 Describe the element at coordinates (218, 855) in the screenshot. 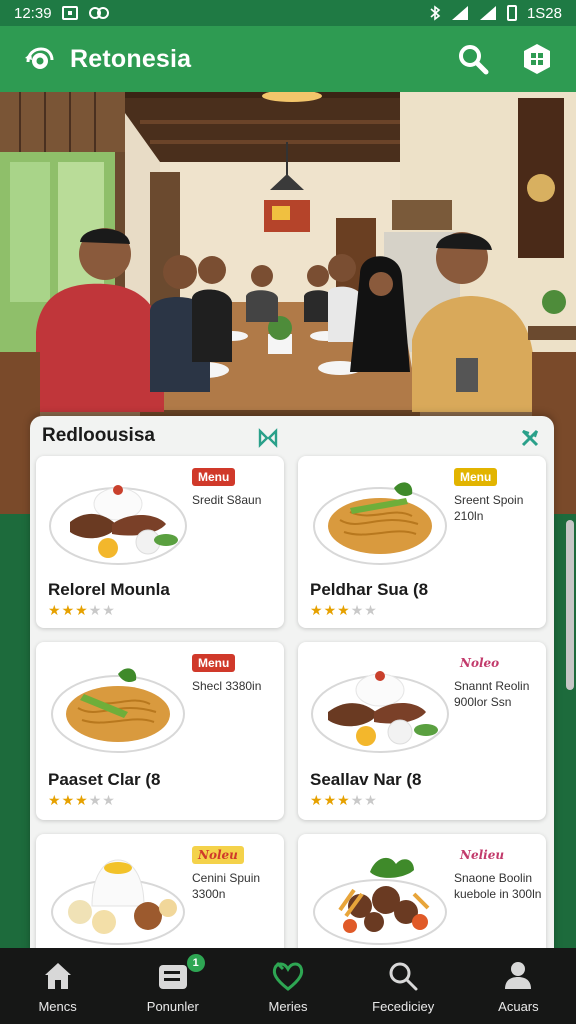

I see `menu-badge: Noleu` at that location.